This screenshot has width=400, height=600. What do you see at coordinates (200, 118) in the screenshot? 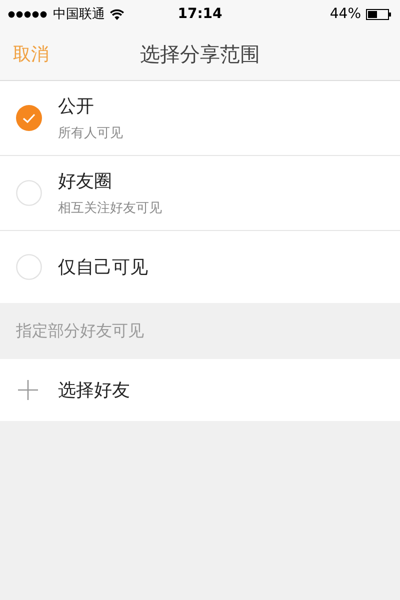
I see `visibility-option: 公开 所有人可见` at bounding box center [200, 118].